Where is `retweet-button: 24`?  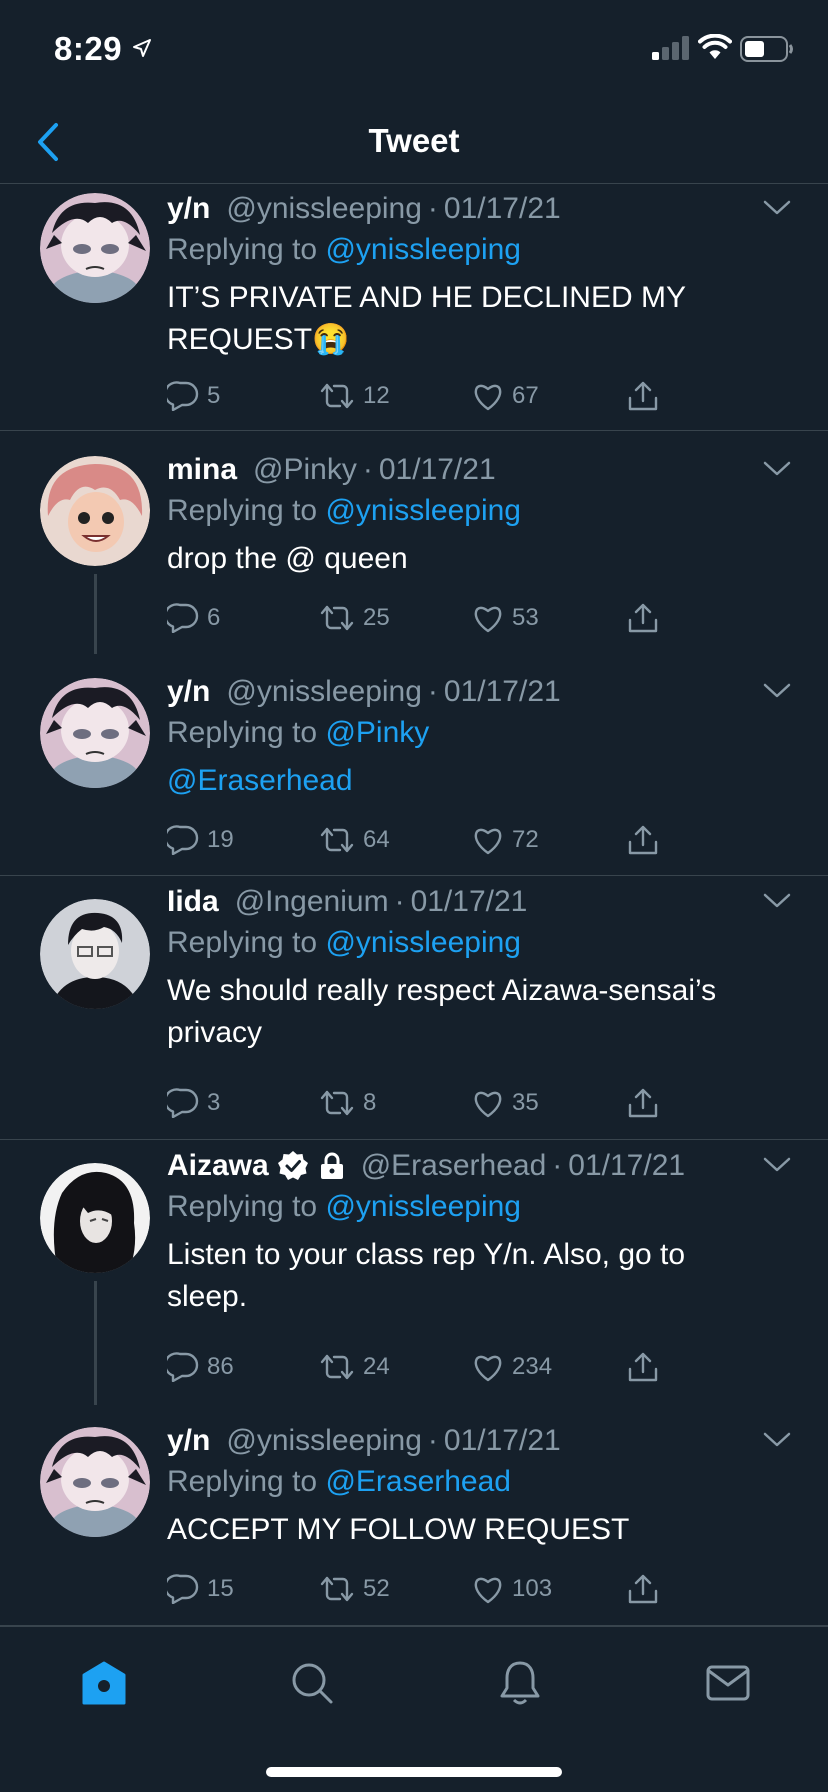 retweet-button: 24 is located at coordinates (354, 1367).